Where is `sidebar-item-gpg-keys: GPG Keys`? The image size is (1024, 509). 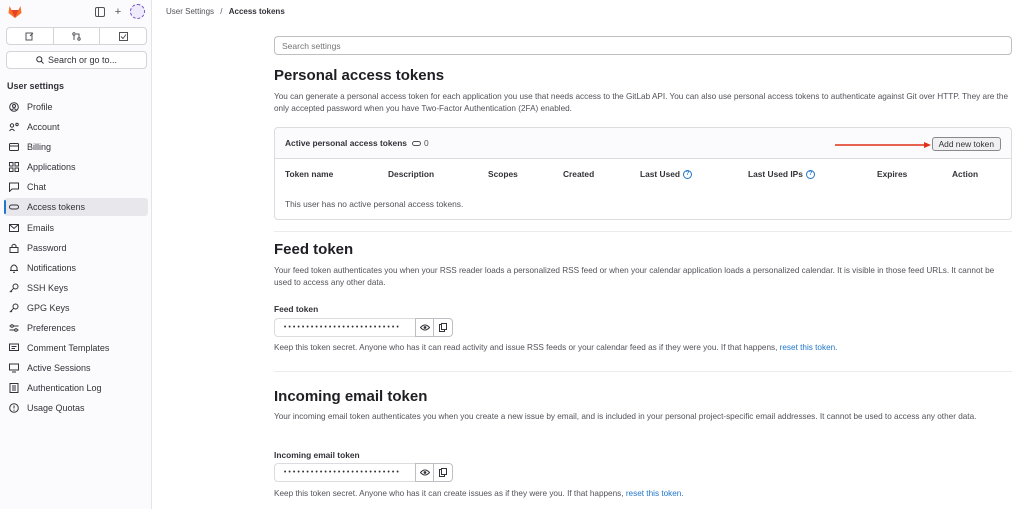
sidebar-item-gpg-keys: GPG Keys is located at coordinates (76, 308).